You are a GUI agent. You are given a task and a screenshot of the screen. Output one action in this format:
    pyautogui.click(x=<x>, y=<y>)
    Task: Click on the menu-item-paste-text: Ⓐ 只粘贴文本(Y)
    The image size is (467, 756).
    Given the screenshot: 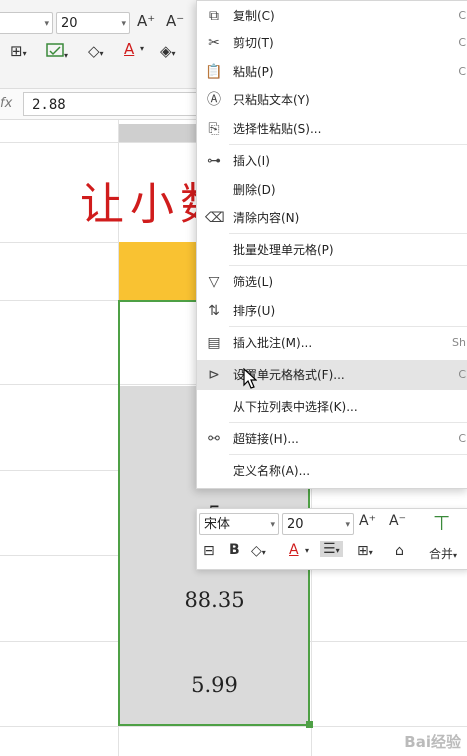 What is the action you would take?
    pyautogui.click(x=332, y=100)
    